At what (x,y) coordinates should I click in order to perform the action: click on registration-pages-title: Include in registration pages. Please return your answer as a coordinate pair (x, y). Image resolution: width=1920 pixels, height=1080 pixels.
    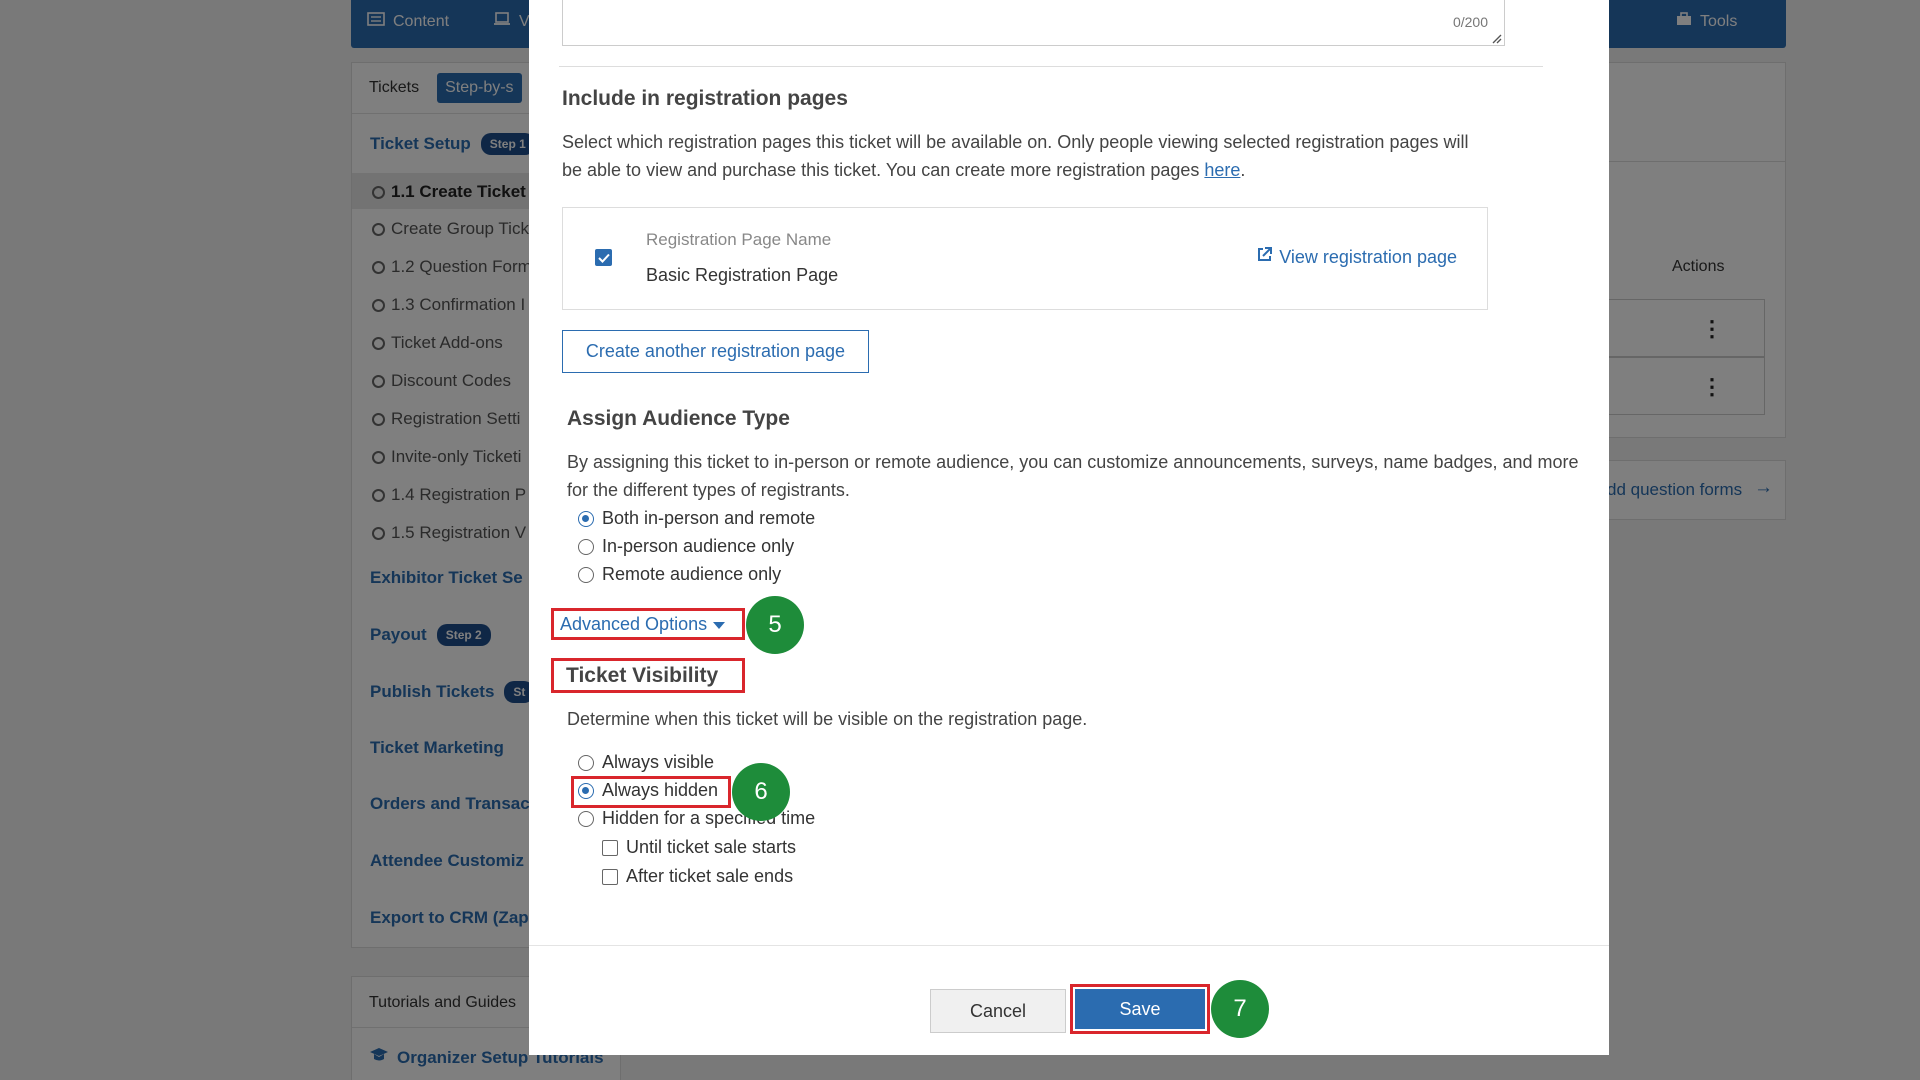
    Looking at the image, I should click on (705, 98).